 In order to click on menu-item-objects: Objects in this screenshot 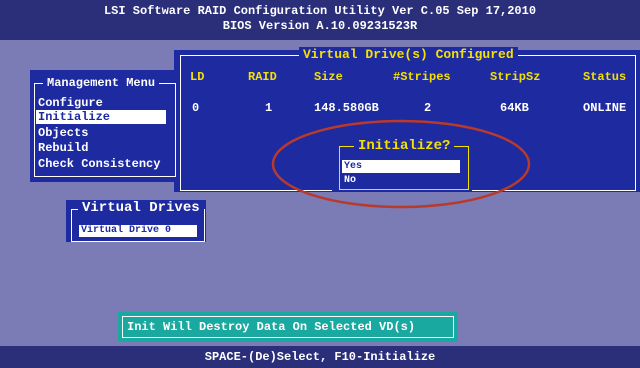, I will do `click(63, 133)`.